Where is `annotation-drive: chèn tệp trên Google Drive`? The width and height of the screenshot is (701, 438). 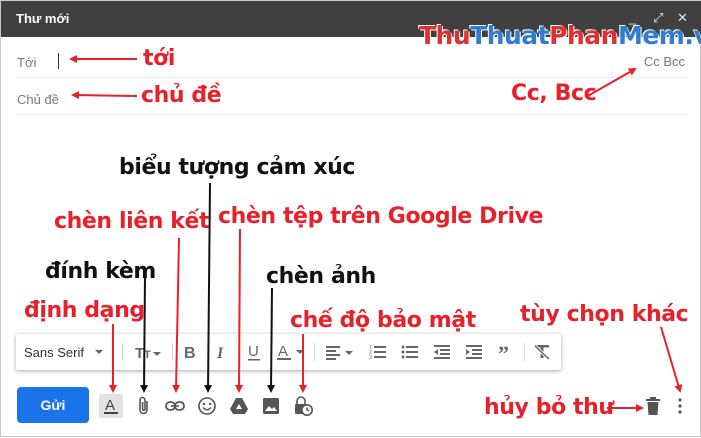
annotation-drive: chèn tệp trên Google Drive is located at coordinates (381, 216).